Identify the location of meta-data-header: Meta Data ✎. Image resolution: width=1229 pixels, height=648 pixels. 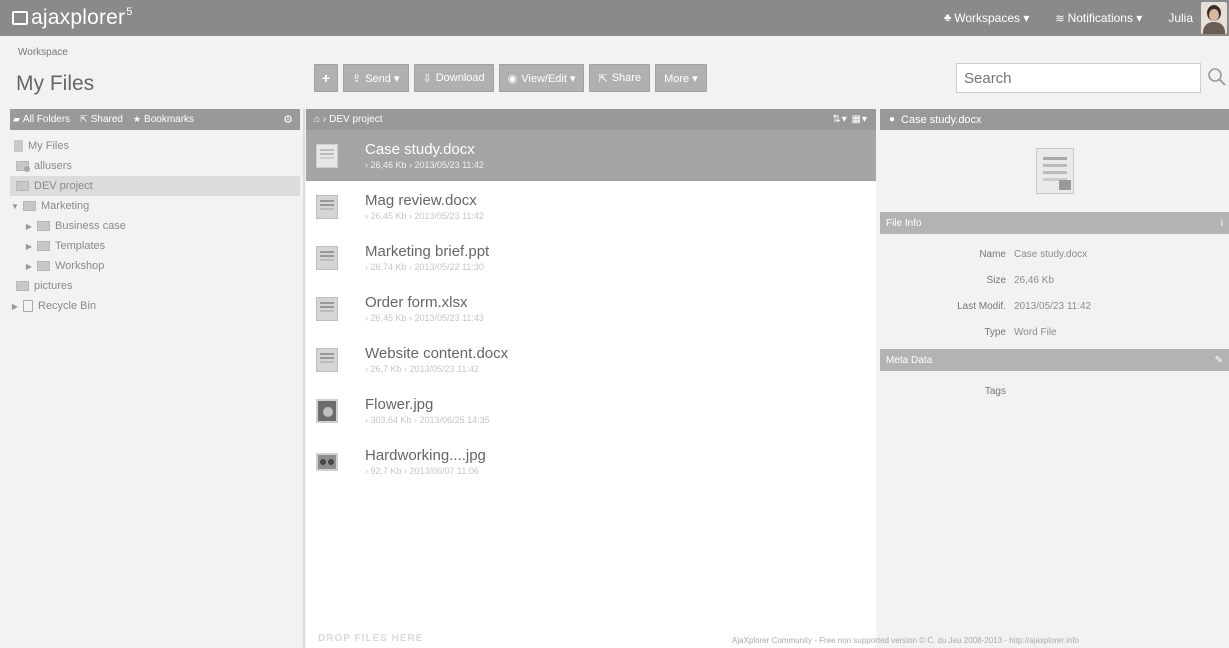
(1054, 360).